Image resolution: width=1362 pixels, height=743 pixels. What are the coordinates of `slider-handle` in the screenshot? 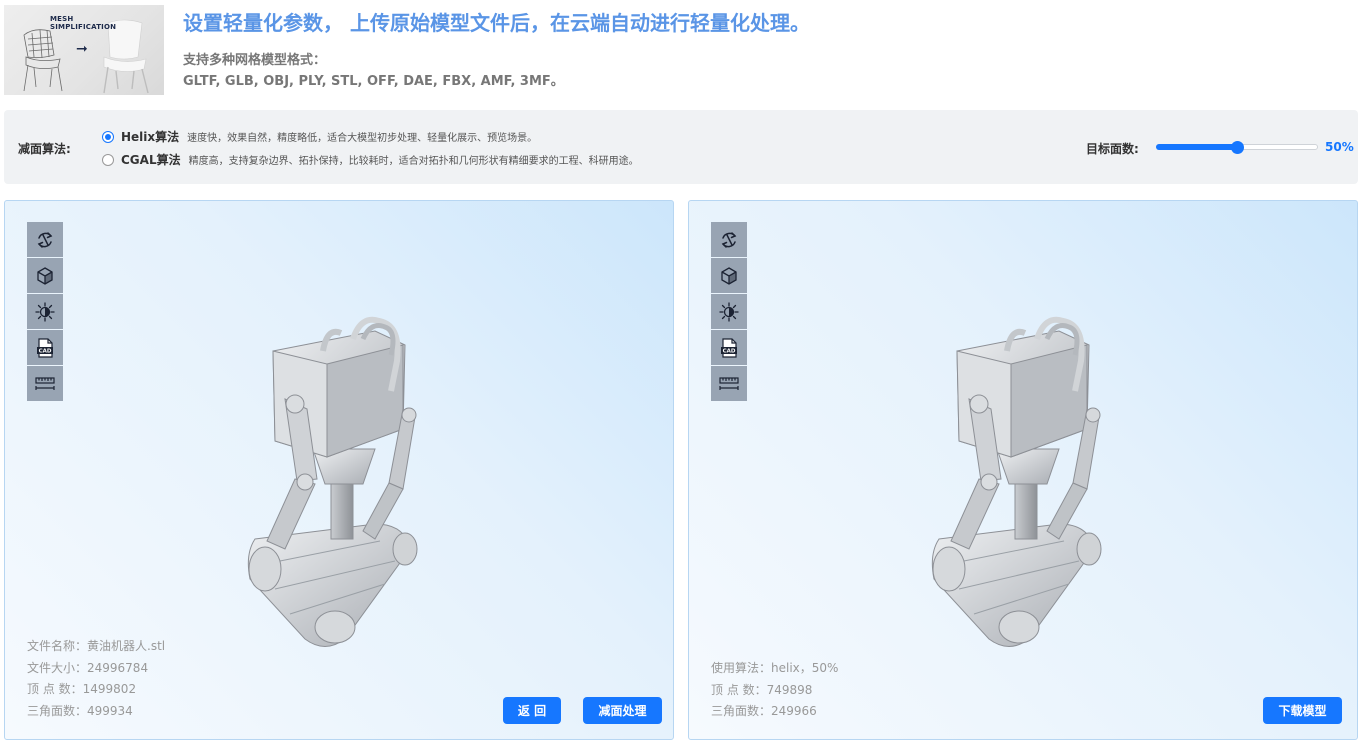 It's located at (1237, 147).